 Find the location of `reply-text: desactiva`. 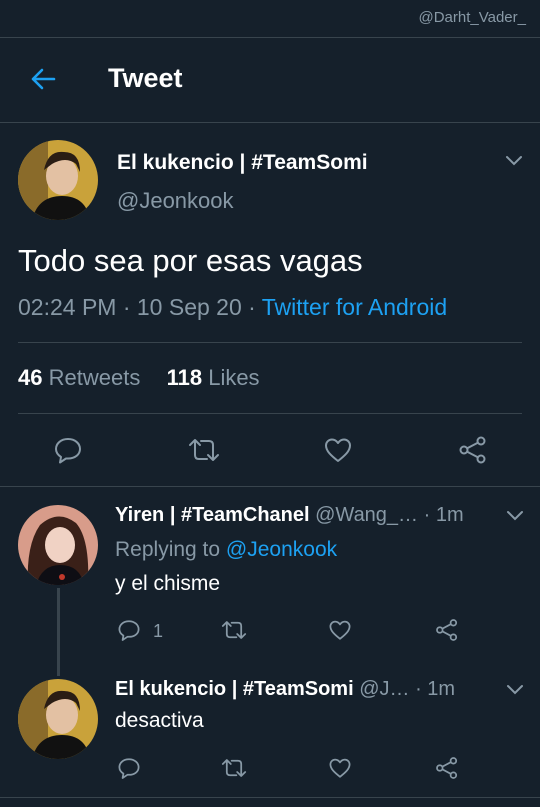

reply-text: desactiva is located at coordinates (159, 720).